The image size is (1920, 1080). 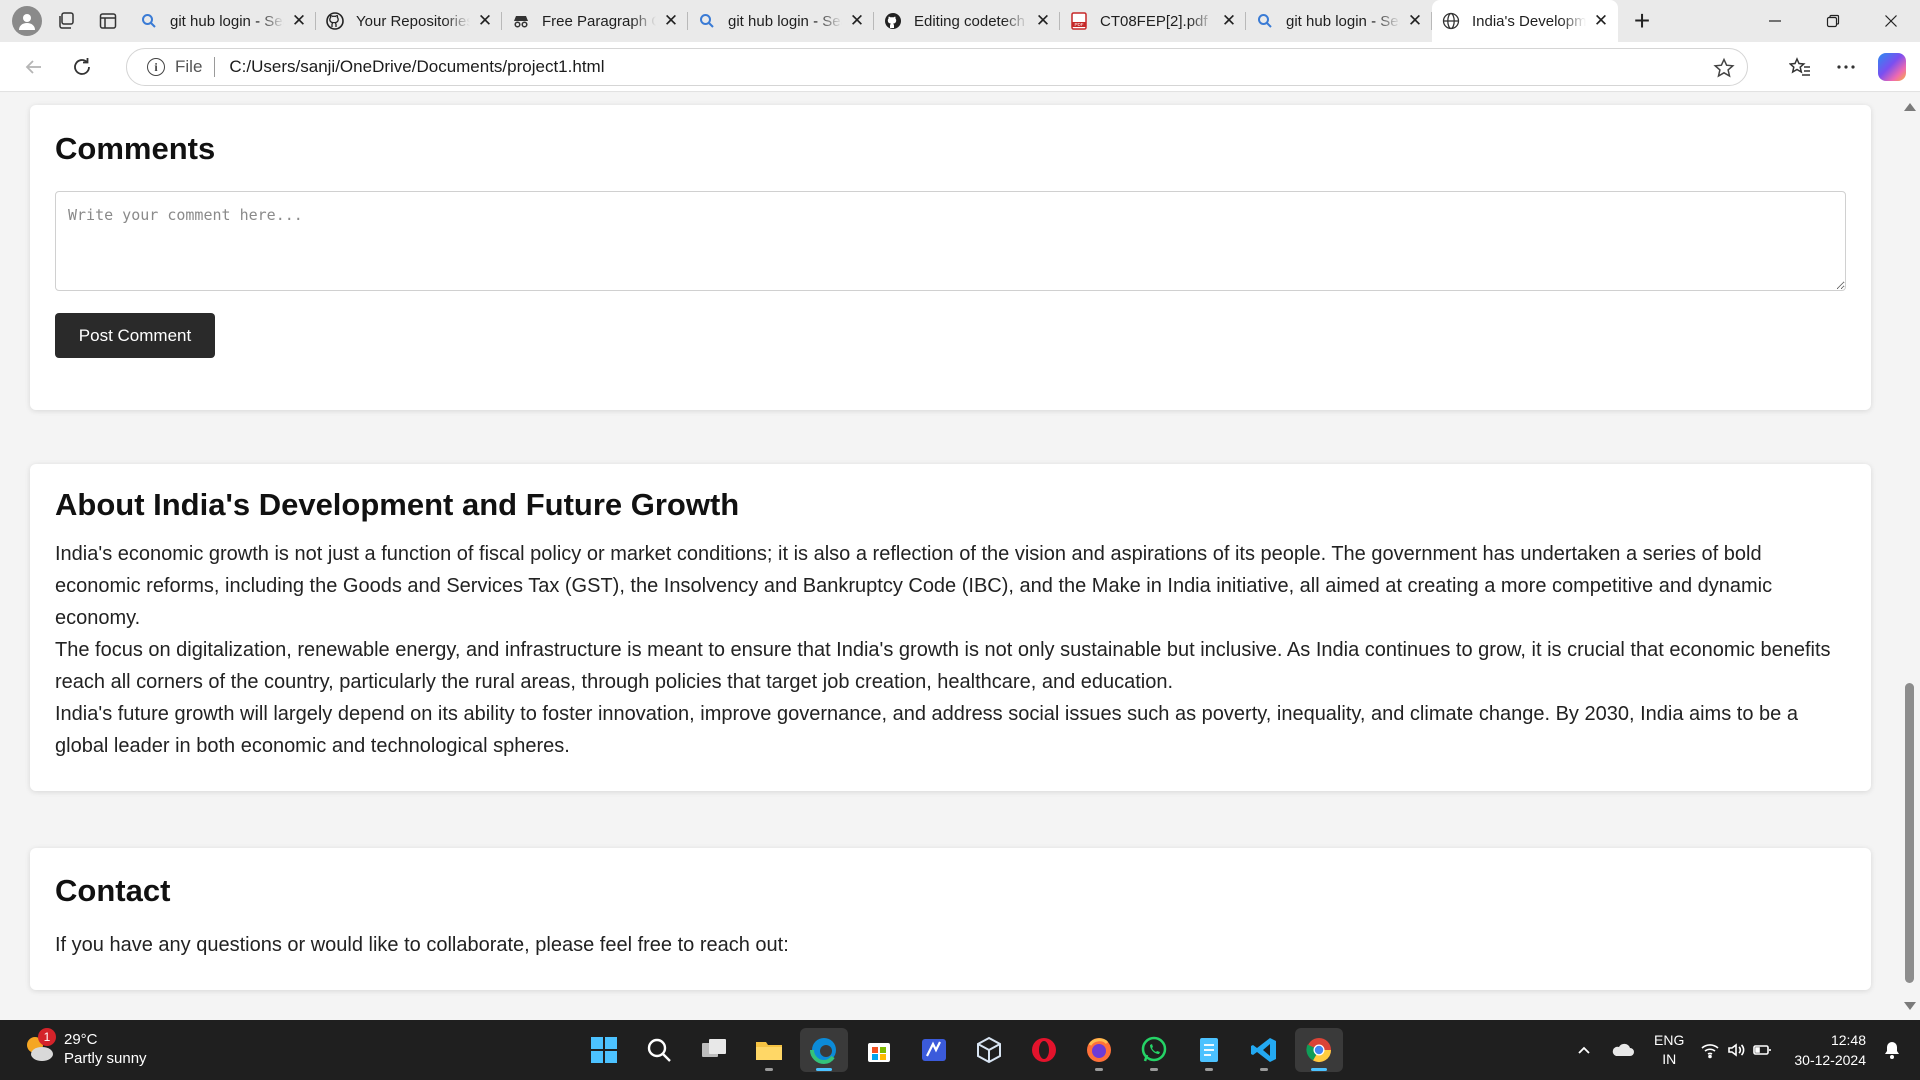 I want to click on contact-heading: Contact, so click(x=113, y=890).